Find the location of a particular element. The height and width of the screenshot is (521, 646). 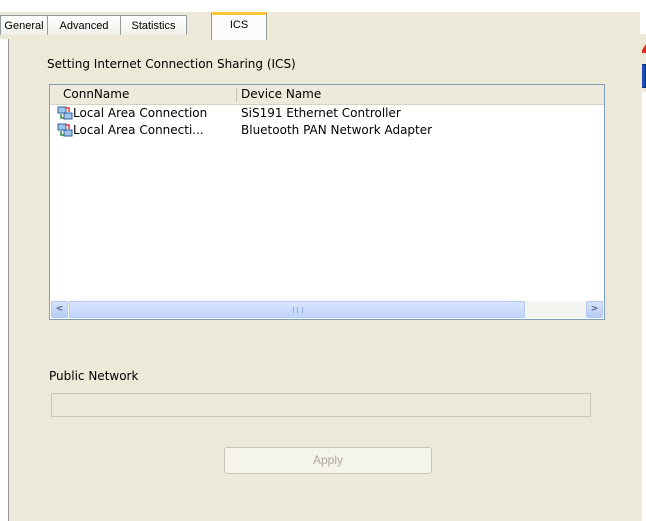

device-name: SiS191 Ethernet Controller is located at coordinates (321, 113).